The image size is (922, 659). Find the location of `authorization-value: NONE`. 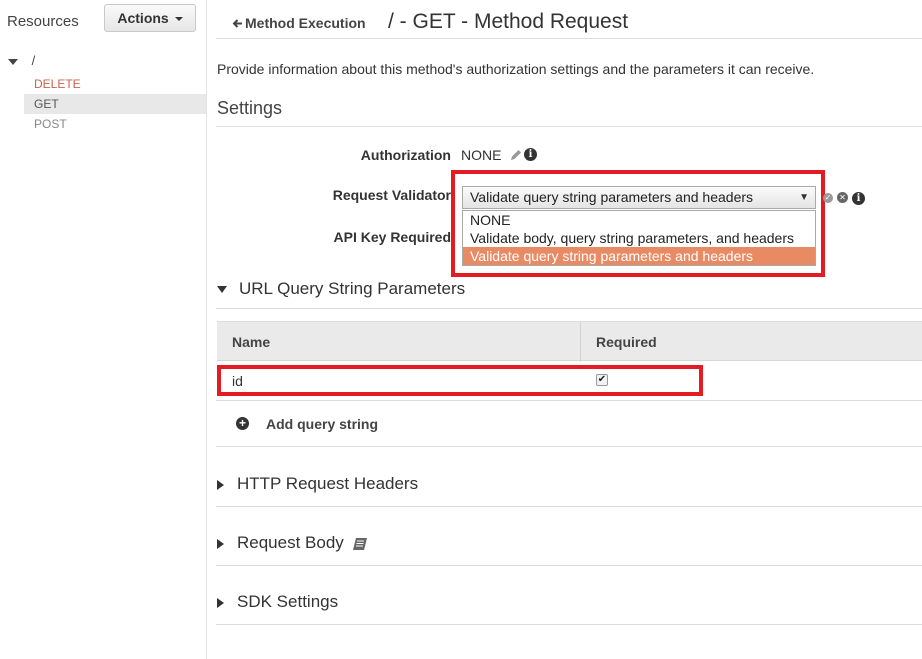

authorization-value: NONE is located at coordinates (481, 155).